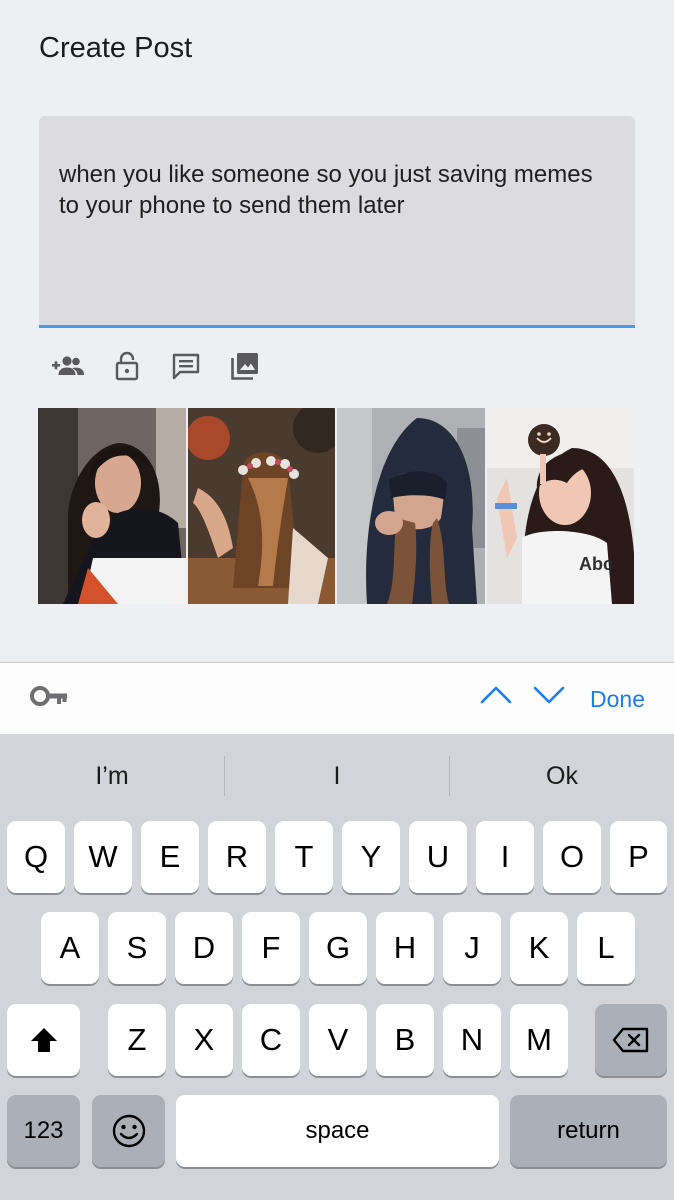 The height and width of the screenshot is (1200, 674). I want to click on key-w: W, so click(103, 857).